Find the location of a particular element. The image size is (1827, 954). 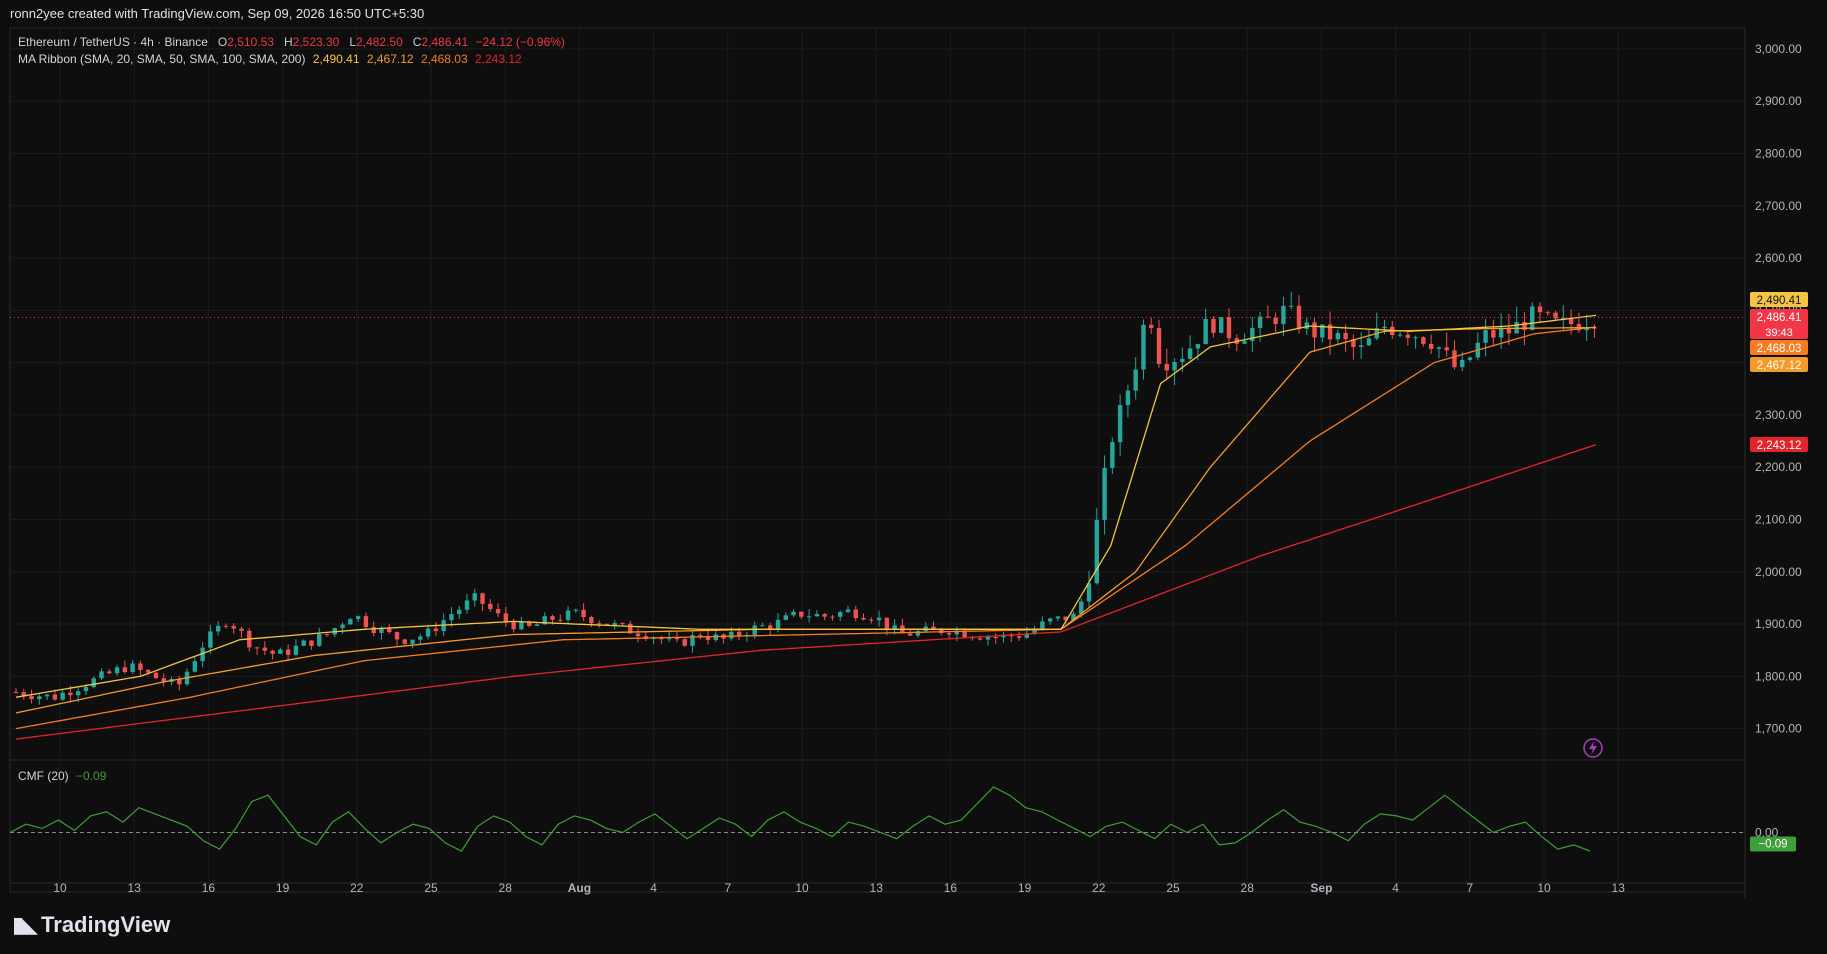

x-tick-label: Sep is located at coordinates (1321, 888).